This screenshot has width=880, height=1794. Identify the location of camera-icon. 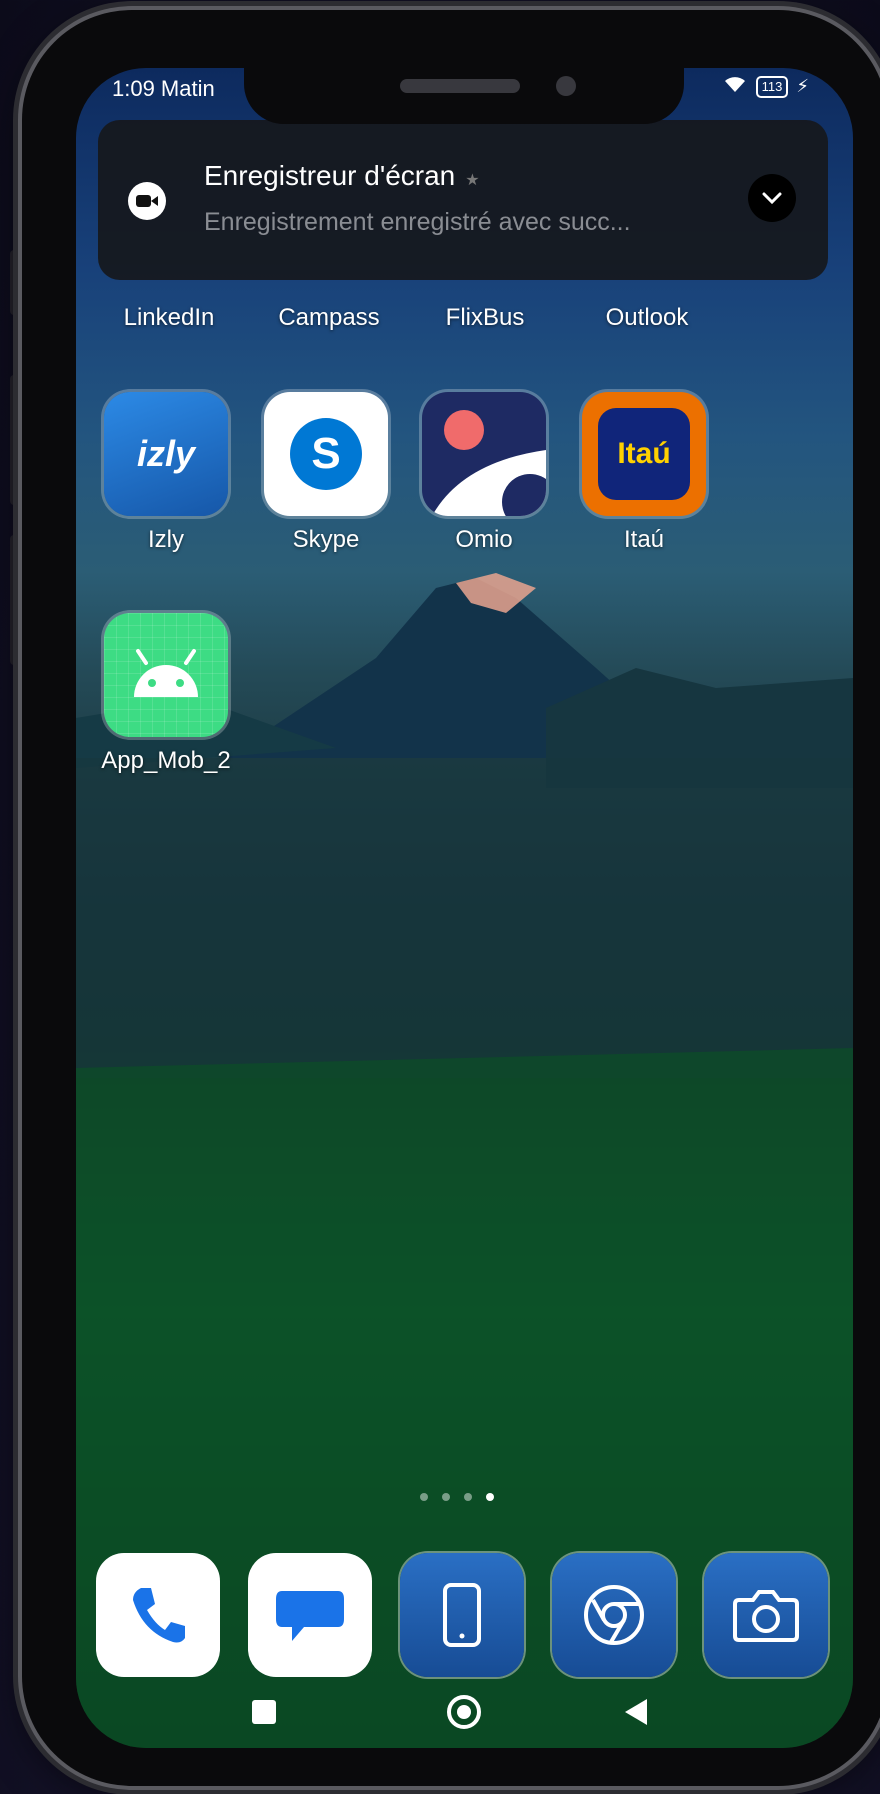
(766, 1616).